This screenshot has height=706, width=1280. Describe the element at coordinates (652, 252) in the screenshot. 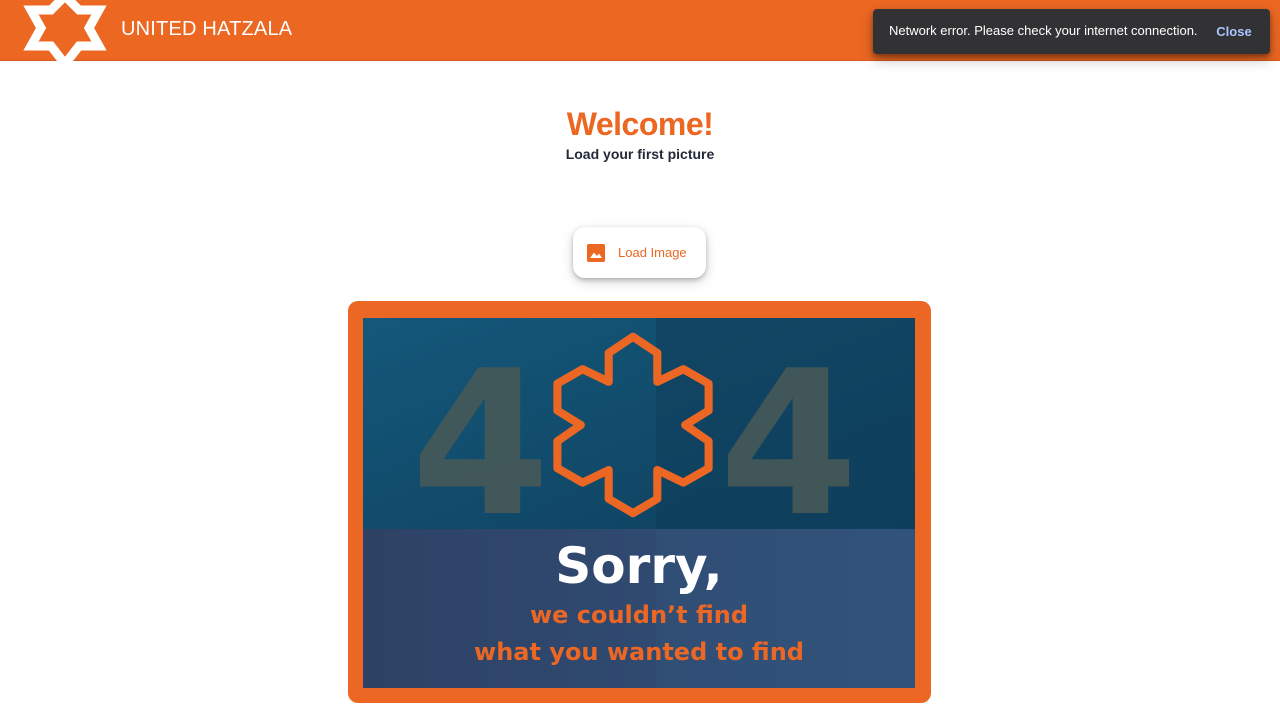

I see `load-image-label: Load Image` at that location.